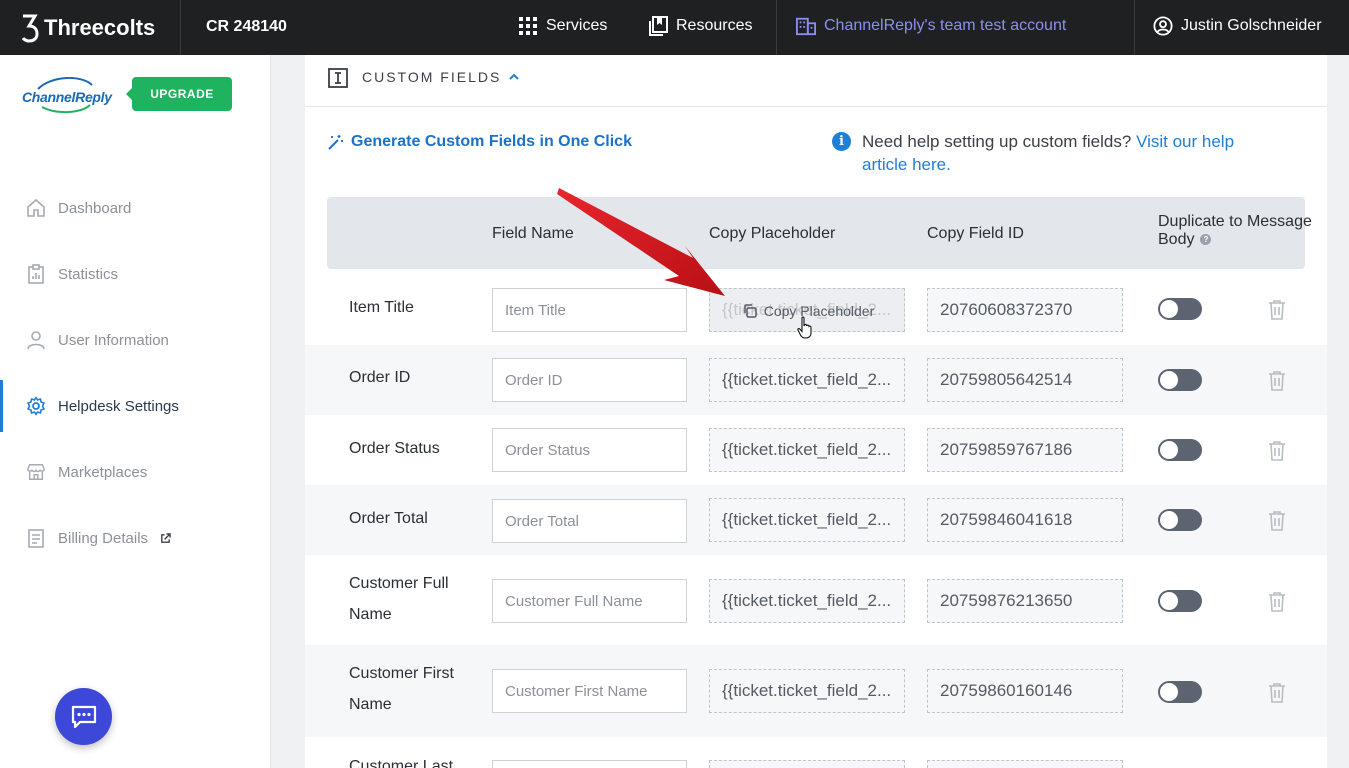  I want to click on sidebar-item-statistics: Statistics, so click(135, 274).